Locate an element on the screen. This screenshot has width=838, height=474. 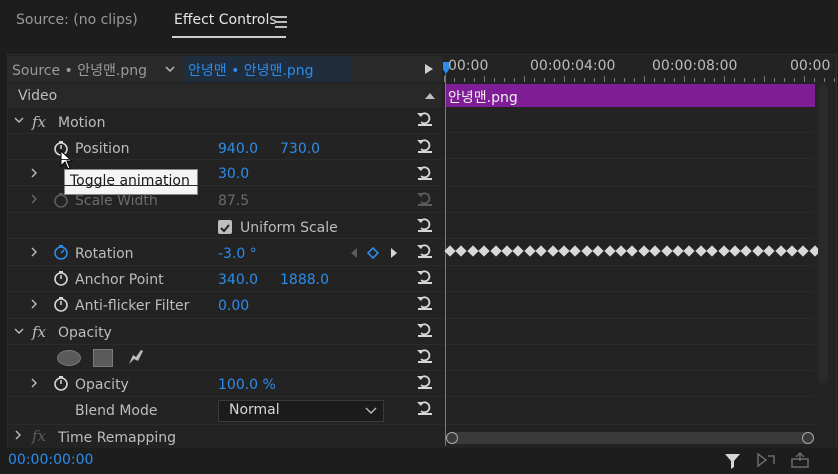
rotation-value: -3.0 ° is located at coordinates (237, 254).